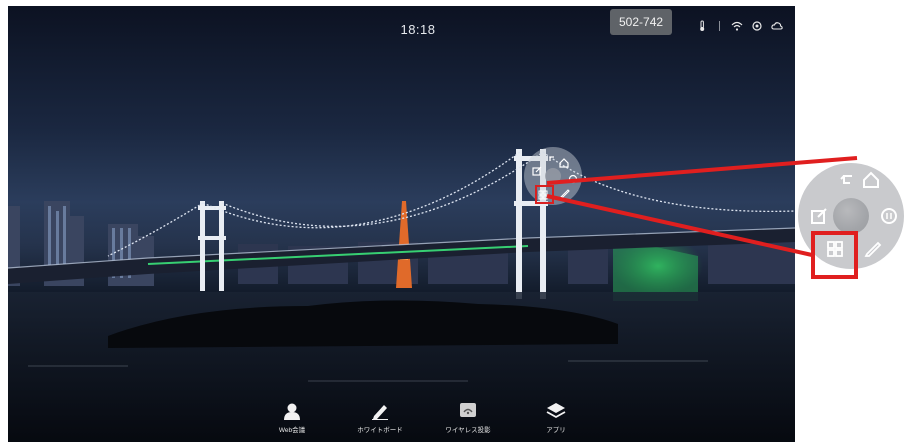 The image size is (904, 447). What do you see at coordinates (292, 430) in the screenshot?
I see `dock-label: Web会議` at bounding box center [292, 430].